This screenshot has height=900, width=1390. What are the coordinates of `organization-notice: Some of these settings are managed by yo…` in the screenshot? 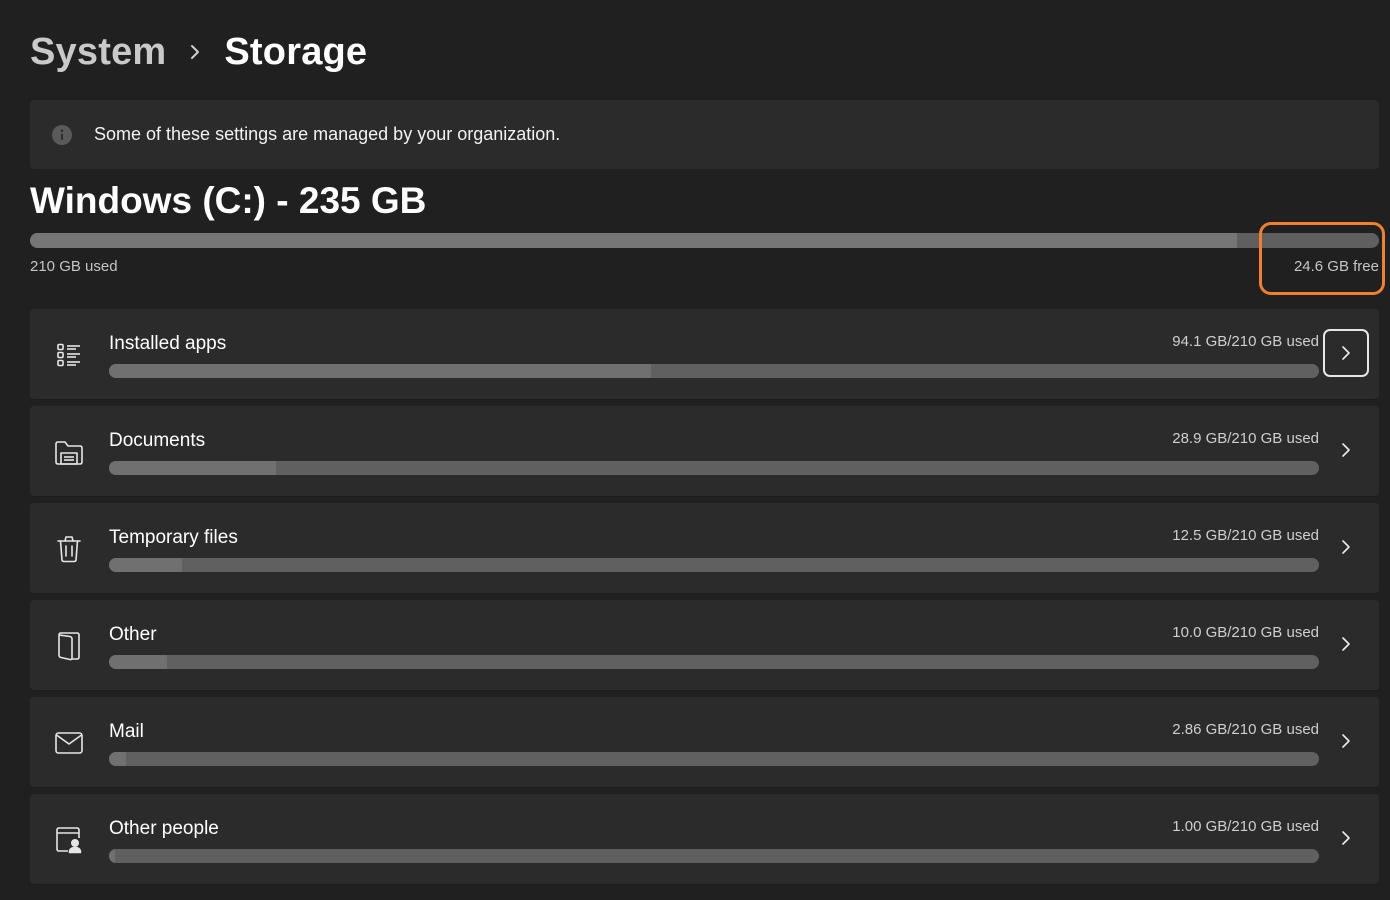 It's located at (704, 134).